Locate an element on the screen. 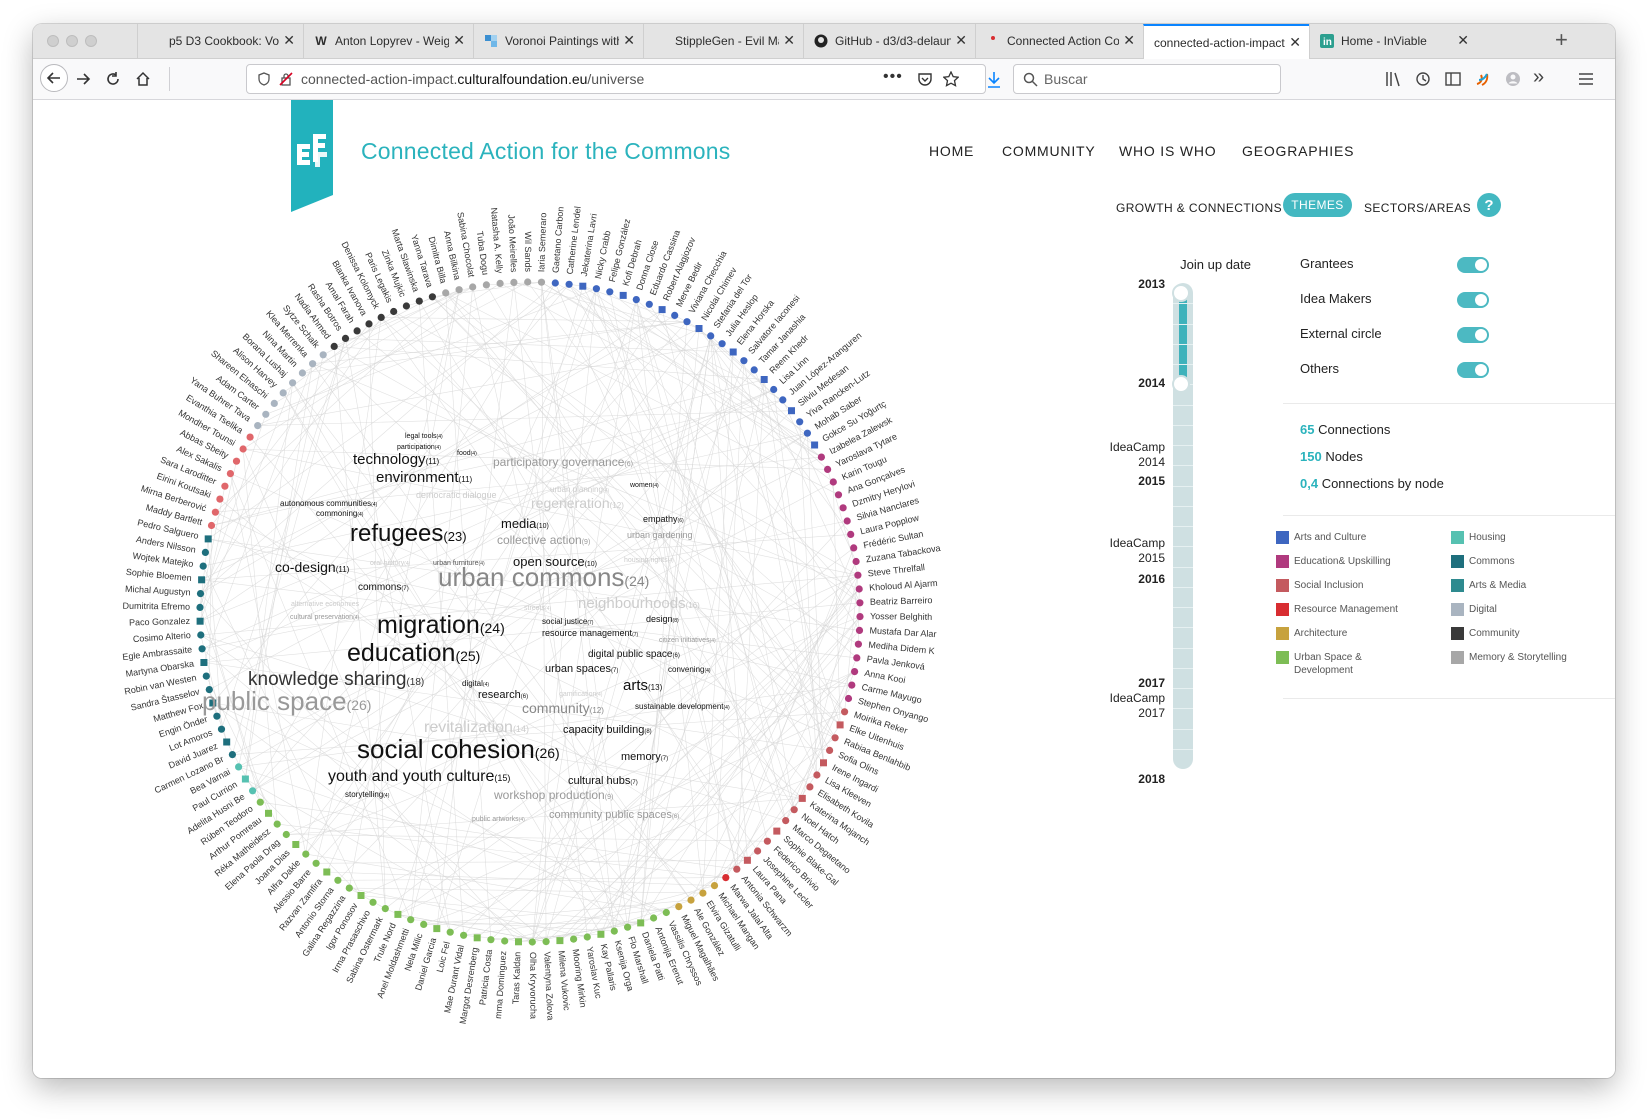  keyword-label: urban gardening is located at coordinates (660, 535).